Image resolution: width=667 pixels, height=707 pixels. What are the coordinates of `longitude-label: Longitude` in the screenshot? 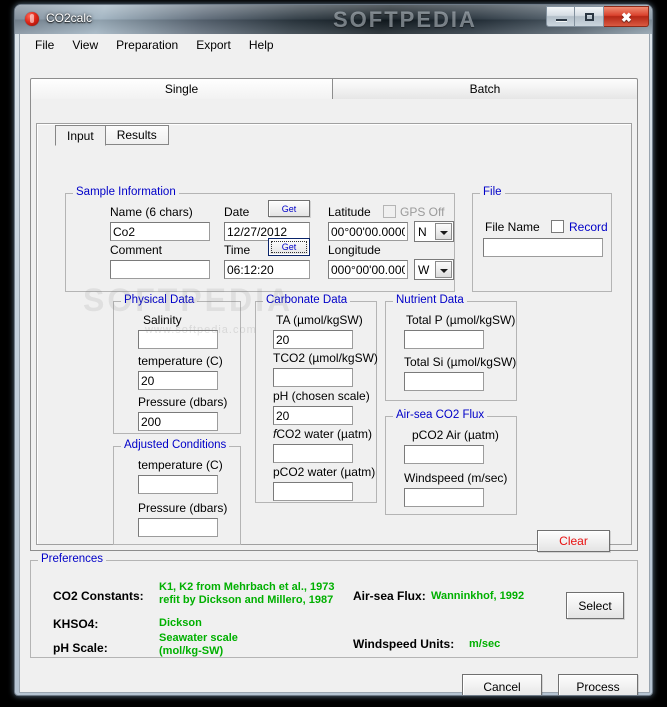 It's located at (354, 250).